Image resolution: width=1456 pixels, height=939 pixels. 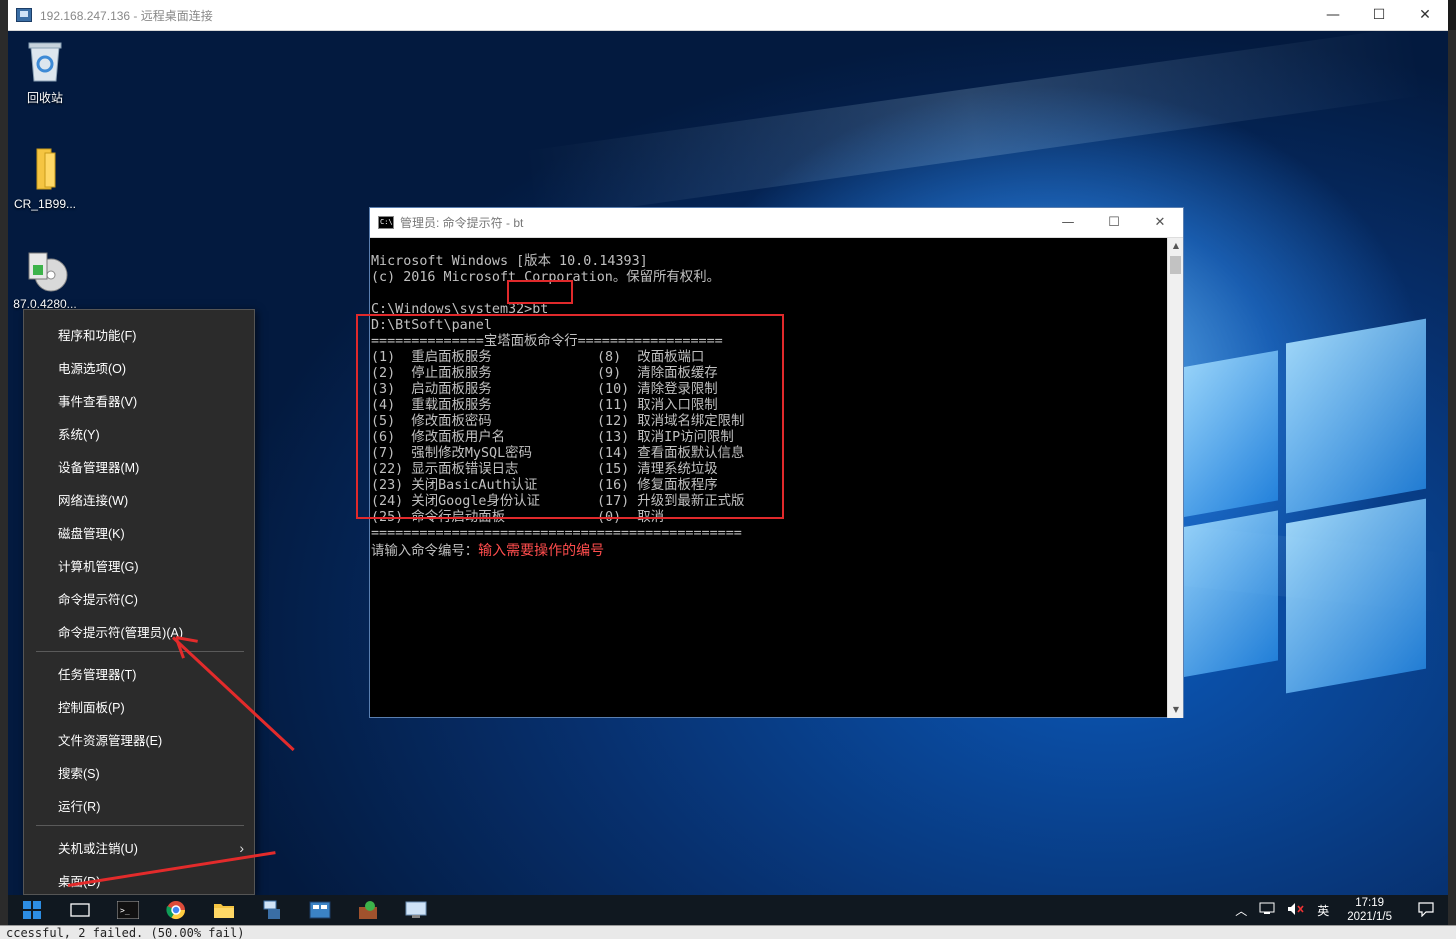 I want to click on winx-menu-item: 网络连接(W), so click(x=139, y=499).